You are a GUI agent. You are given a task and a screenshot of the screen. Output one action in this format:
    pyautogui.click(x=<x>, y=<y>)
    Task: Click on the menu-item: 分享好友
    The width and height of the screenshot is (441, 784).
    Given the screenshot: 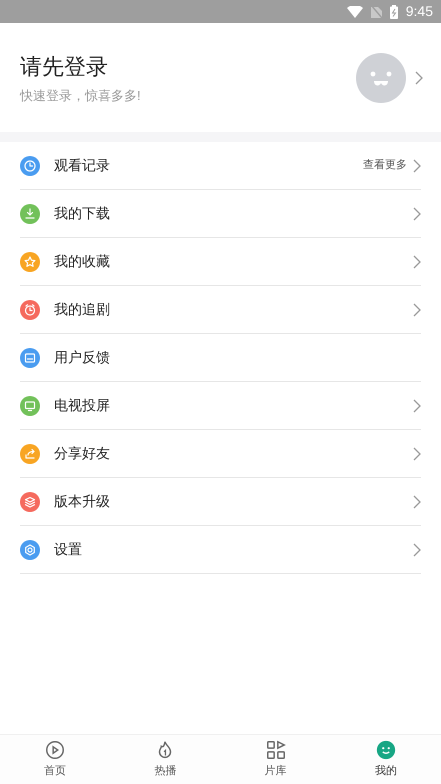 What is the action you would take?
    pyautogui.click(x=220, y=454)
    